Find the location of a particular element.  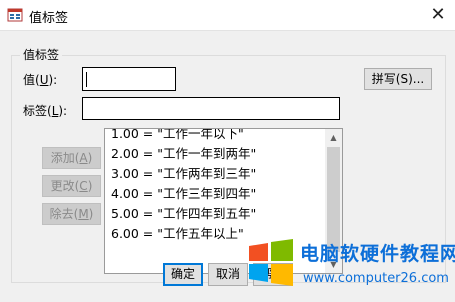

remove-button-key: M is located at coordinates (83, 214).